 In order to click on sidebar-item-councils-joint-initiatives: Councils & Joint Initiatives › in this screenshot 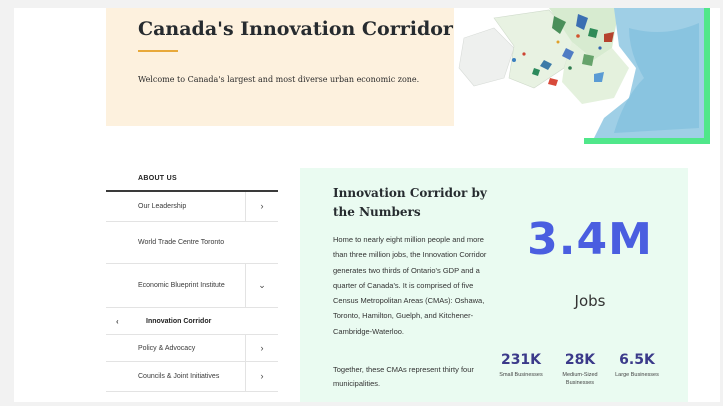, I will do `click(192, 377)`.